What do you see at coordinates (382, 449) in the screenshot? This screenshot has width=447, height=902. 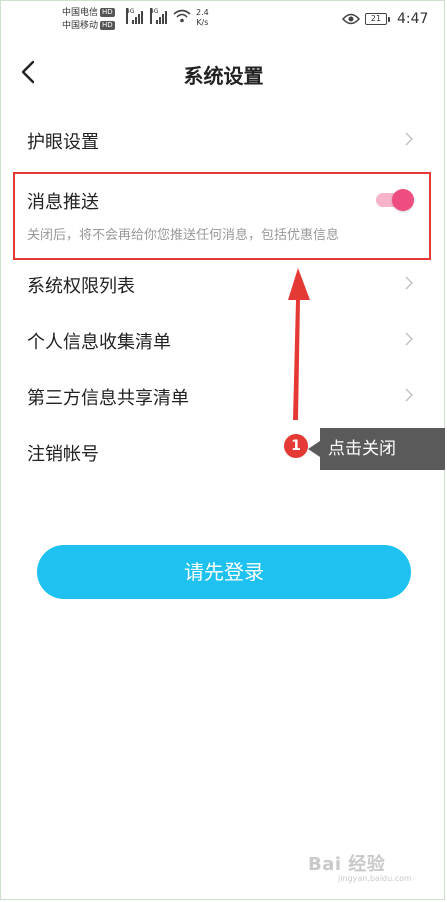 I see `annotation-tooltip: 点击关闭` at bounding box center [382, 449].